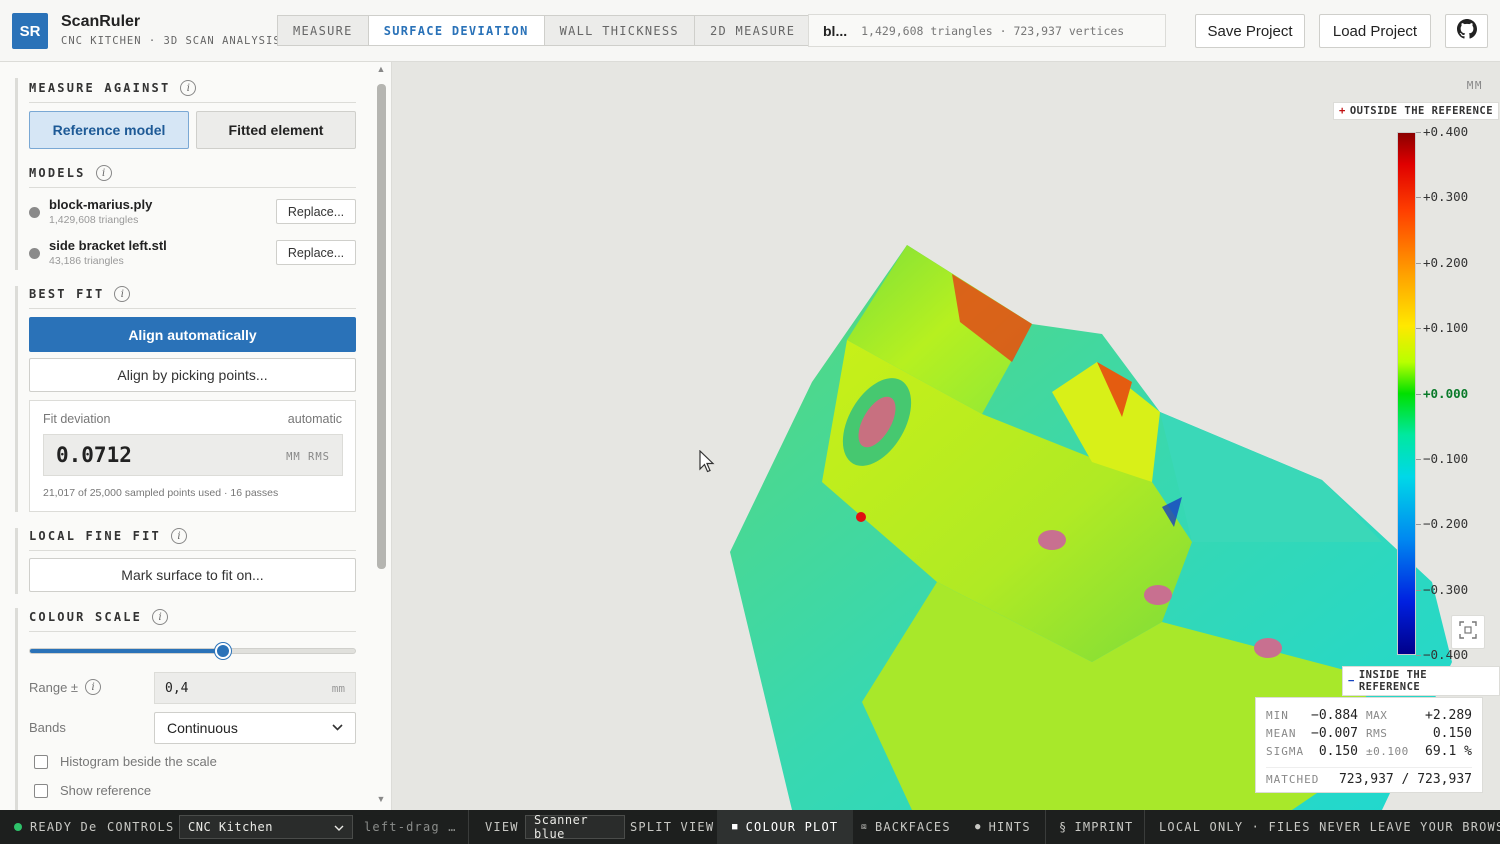 The height and width of the screenshot is (844, 1500). I want to click on stat-mean-value: −0.007, so click(1334, 733).